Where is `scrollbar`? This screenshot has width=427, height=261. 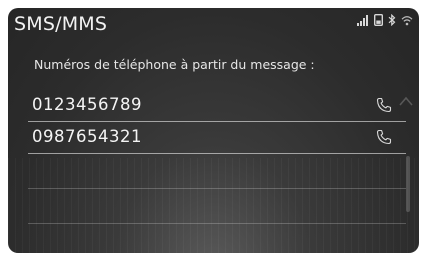 scrollbar is located at coordinates (408, 184).